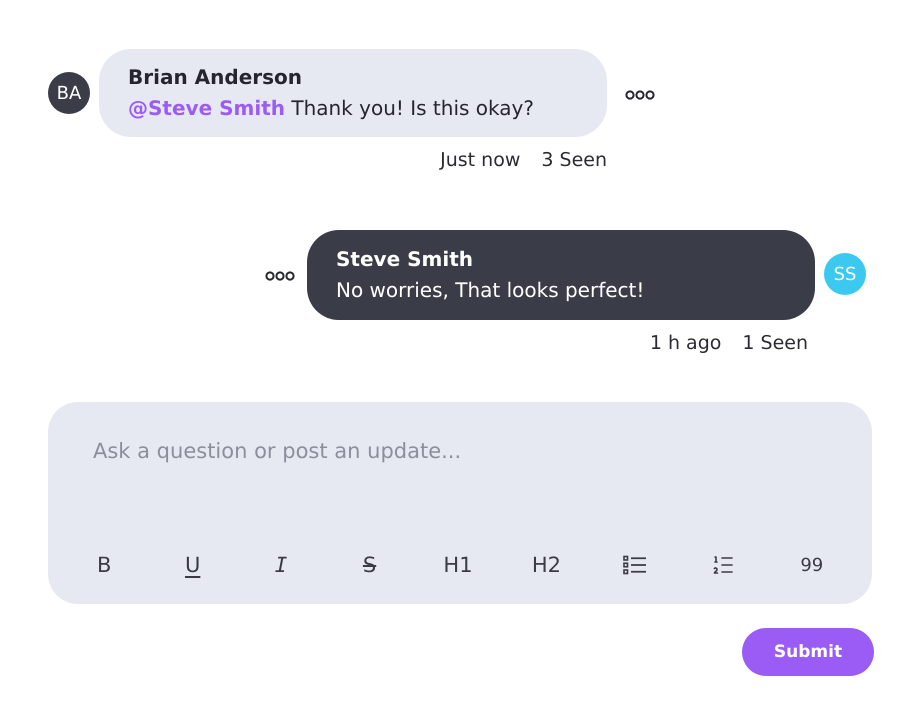 The width and height of the screenshot is (920, 726). Describe the element at coordinates (812, 565) in the screenshot. I see `quote-button: 99` at that location.